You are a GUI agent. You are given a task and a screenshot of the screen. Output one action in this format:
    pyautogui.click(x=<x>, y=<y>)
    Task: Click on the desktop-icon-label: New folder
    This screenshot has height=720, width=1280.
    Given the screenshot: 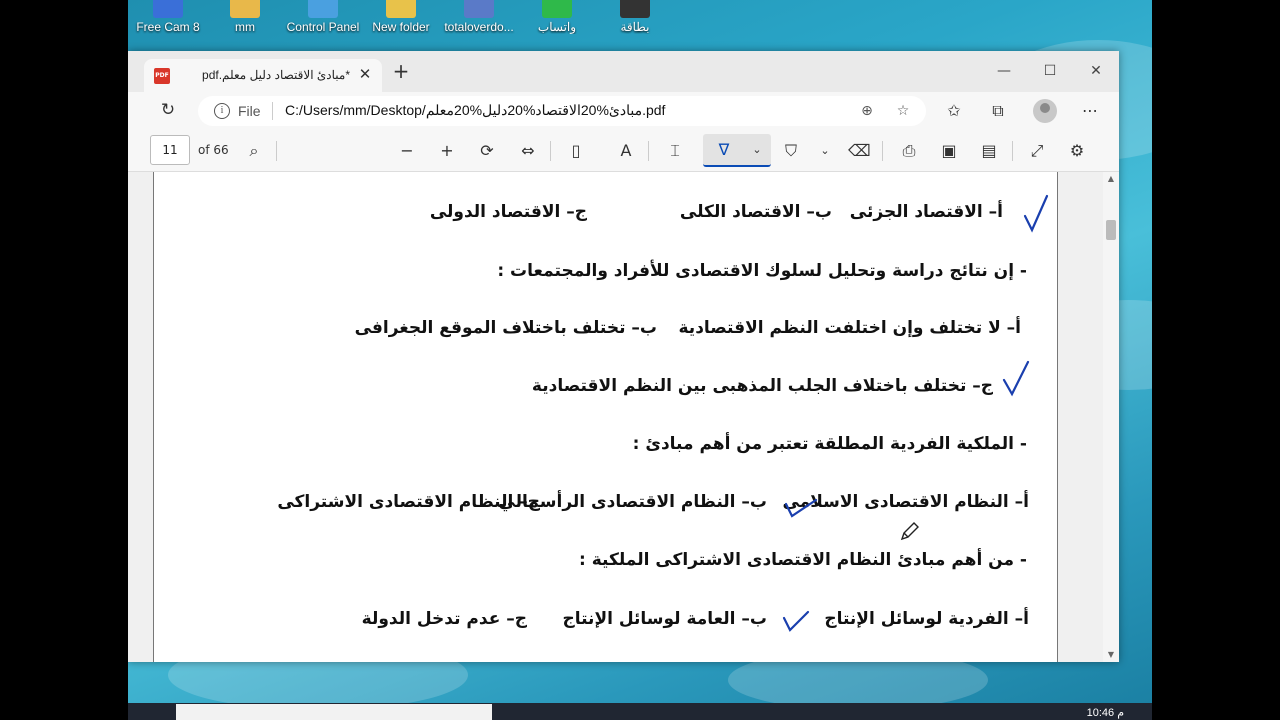 What is the action you would take?
    pyautogui.click(x=401, y=27)
    